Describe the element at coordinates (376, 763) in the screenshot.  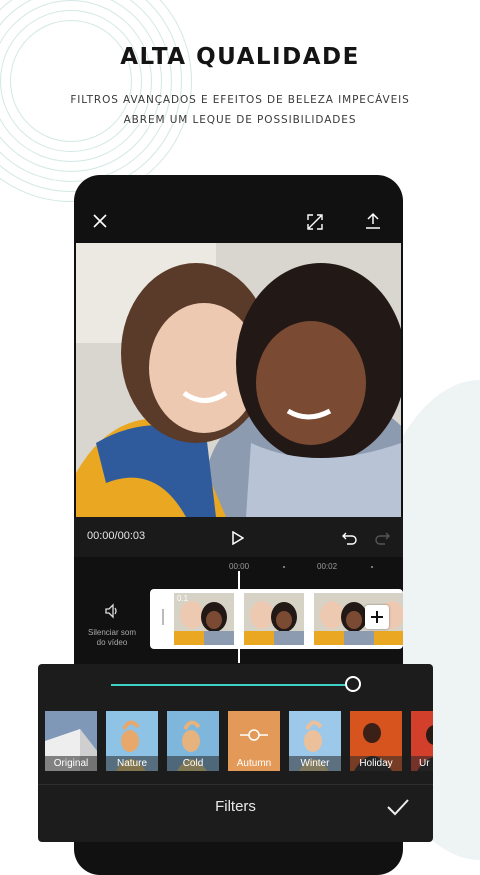
I see `filter-label: Holiday` at that location.